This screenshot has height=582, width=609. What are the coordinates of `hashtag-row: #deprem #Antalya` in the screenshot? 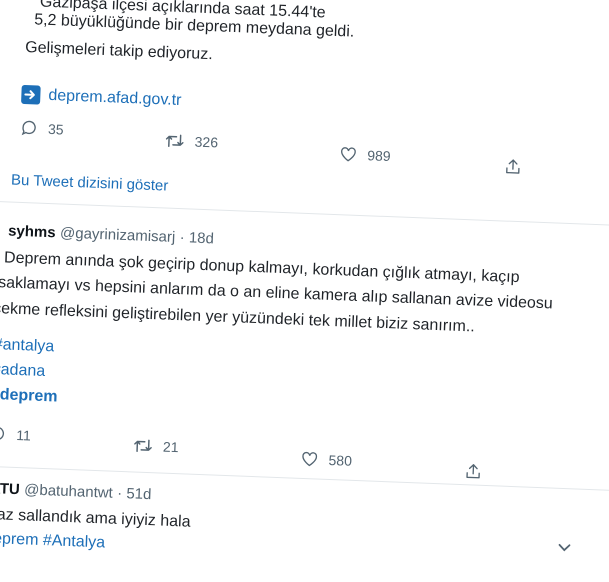 It's located at (52, 540).